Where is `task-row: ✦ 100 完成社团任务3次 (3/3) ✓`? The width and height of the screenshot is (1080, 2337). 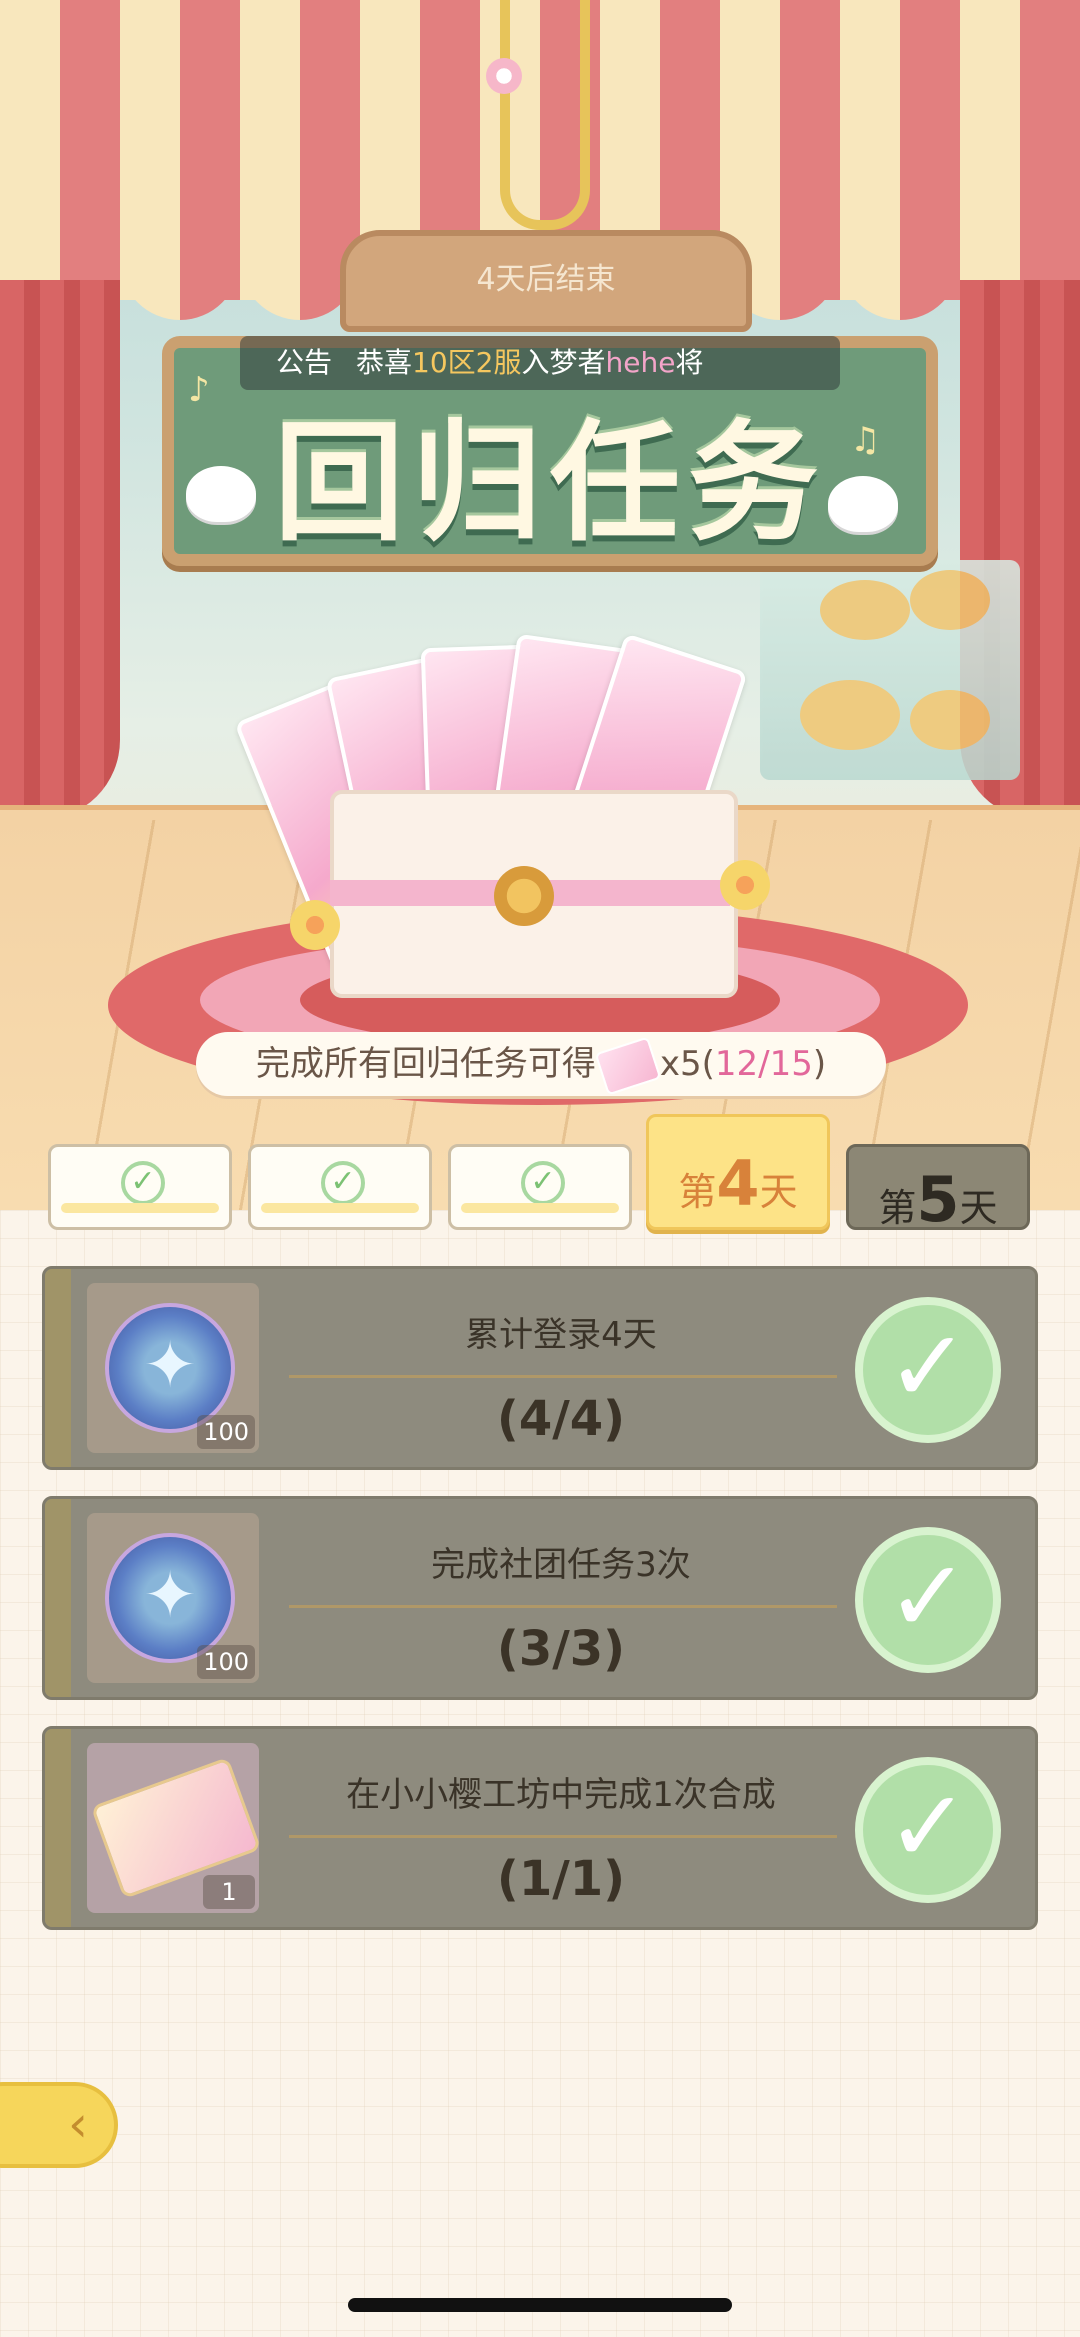
task-row: ✦ 100 完成社团任务3次 (3/3) ✓ is located at coordinates (540, 1598).